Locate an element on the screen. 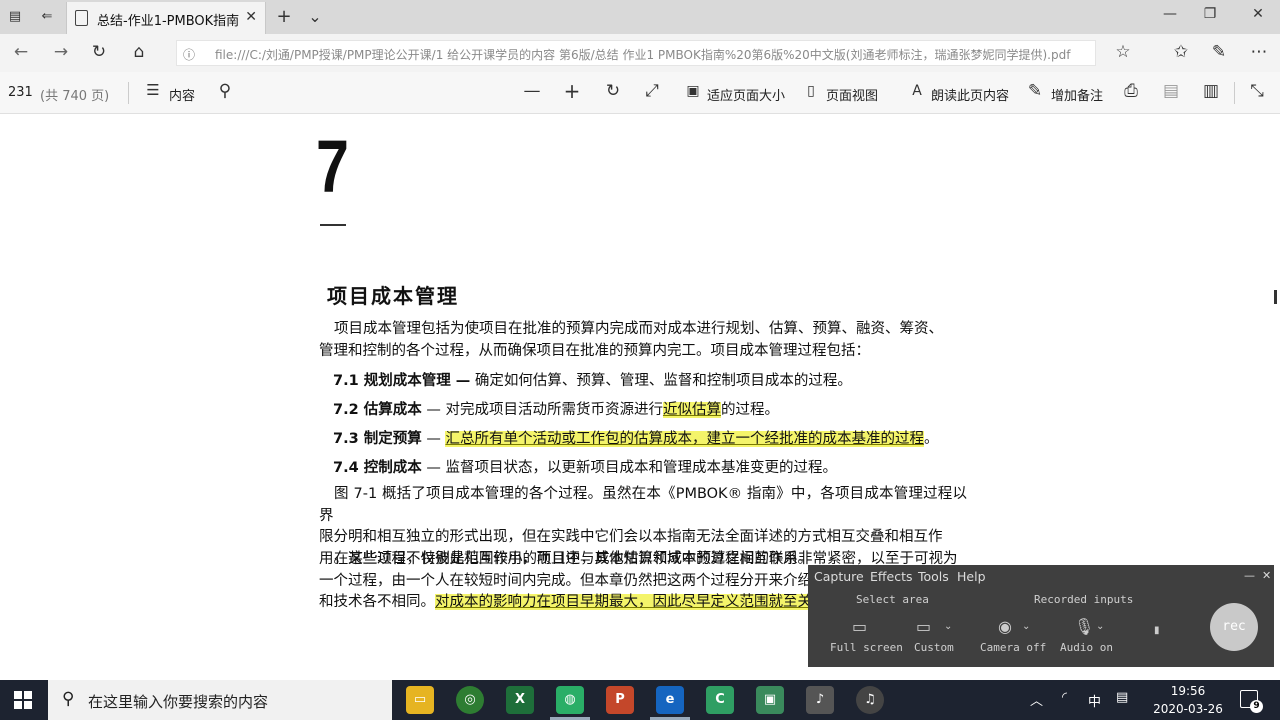 The image size is (1280, 720). read-aloud-icon: A is located at coordinates (917, 91).